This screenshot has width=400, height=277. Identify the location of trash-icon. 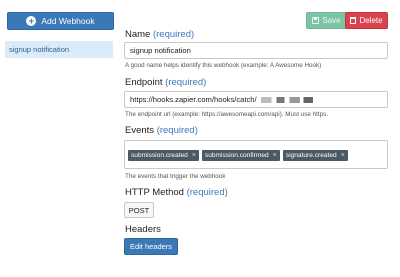
(353, 20).